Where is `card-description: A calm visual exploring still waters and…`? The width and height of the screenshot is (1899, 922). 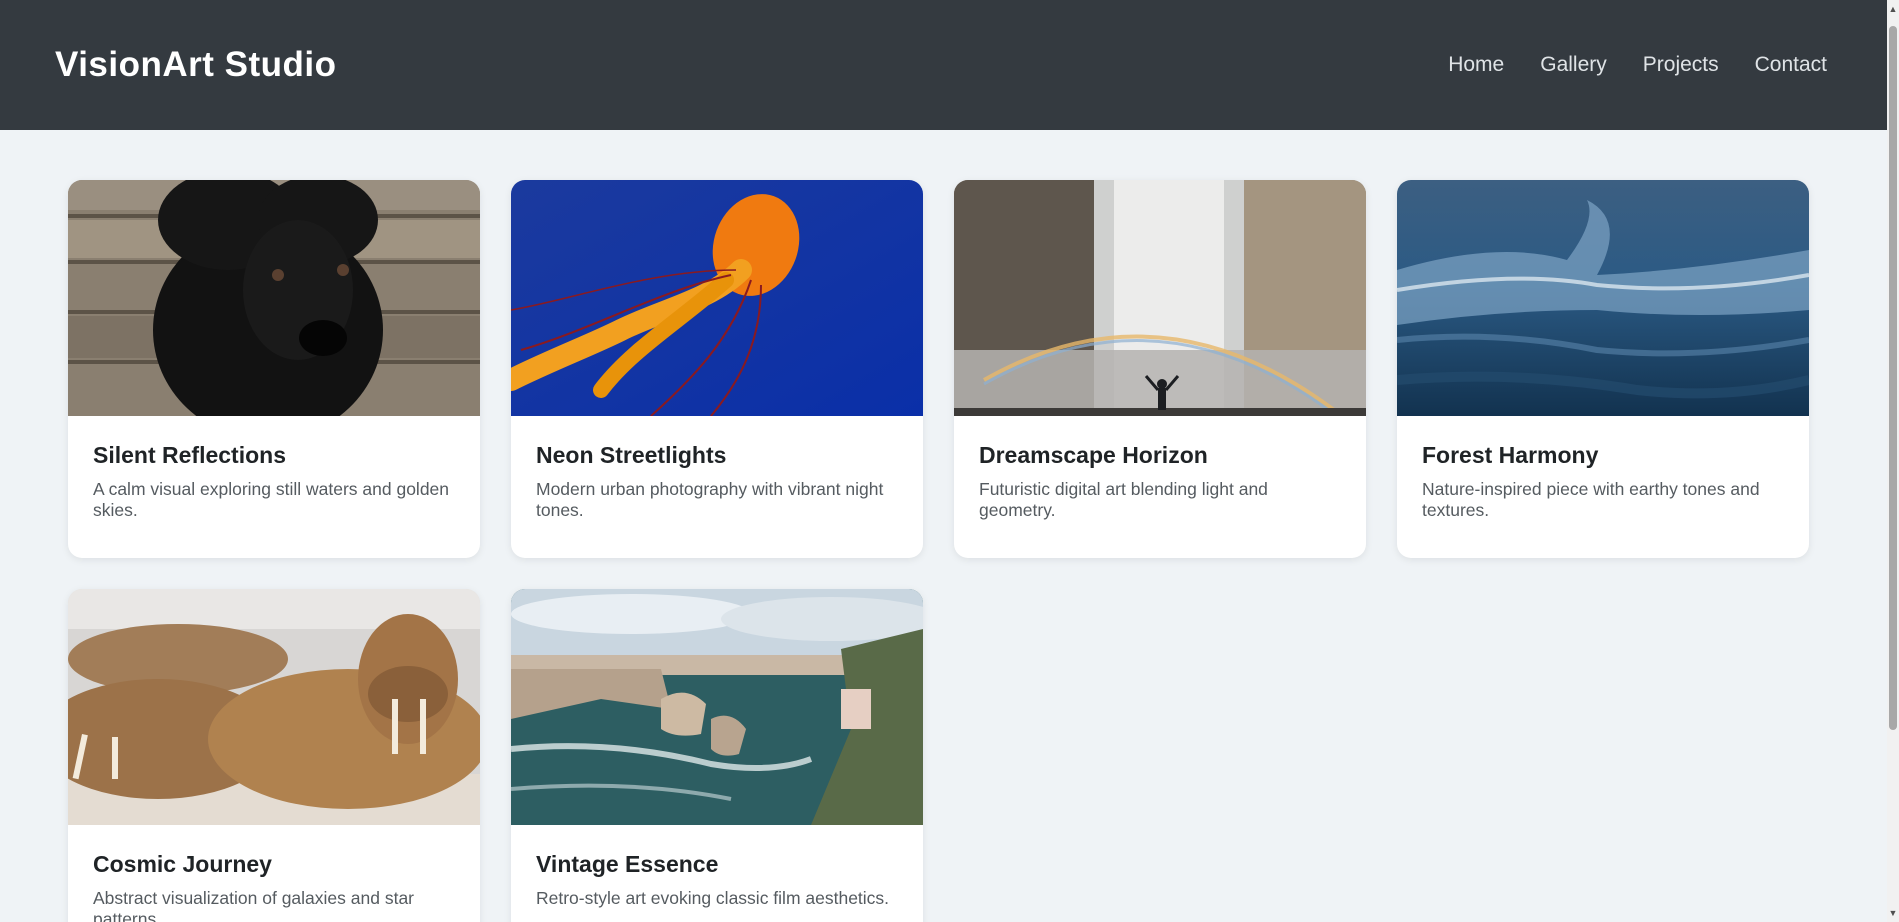
card-description: A calm visual exploring still waters and… is located at coordinates (271, 499).